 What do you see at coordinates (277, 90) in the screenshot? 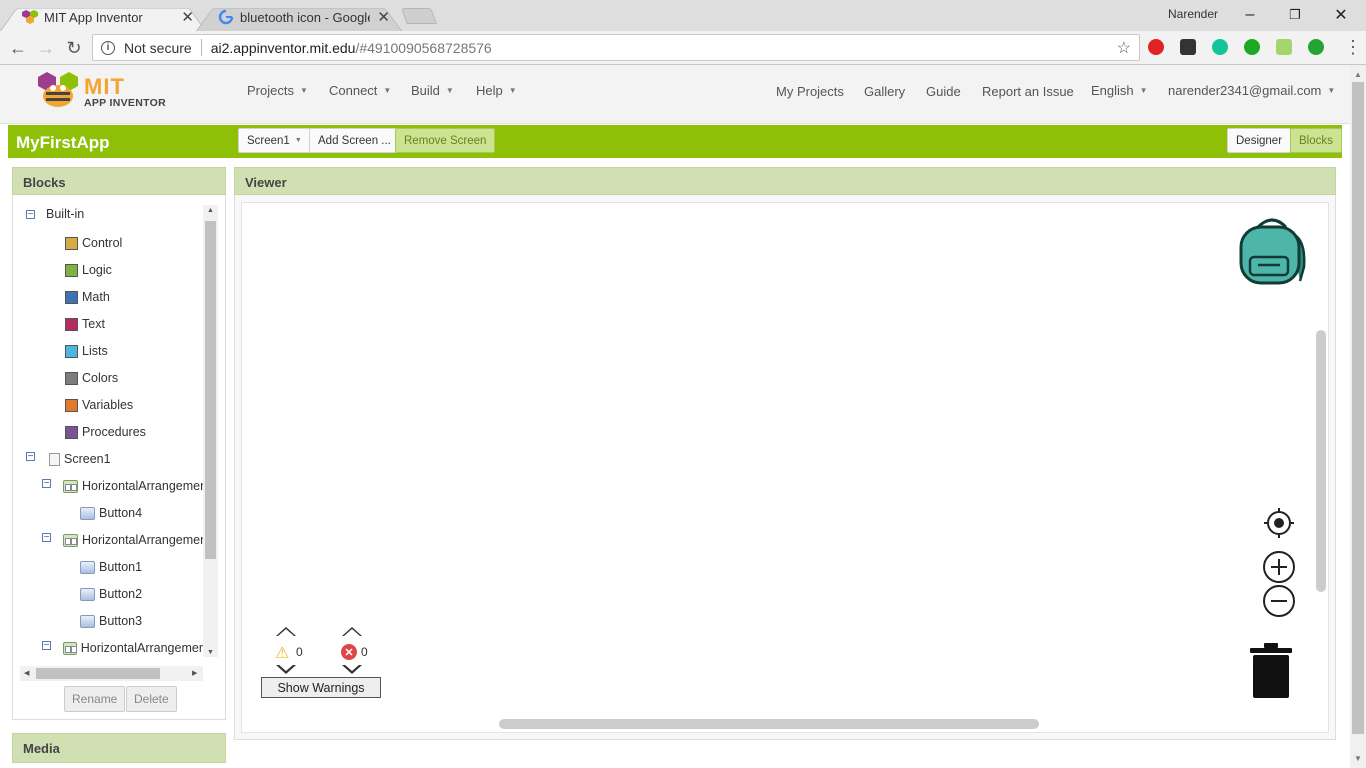
I see `menu-projects: Projects ▼` at bounding box center [277, 90].